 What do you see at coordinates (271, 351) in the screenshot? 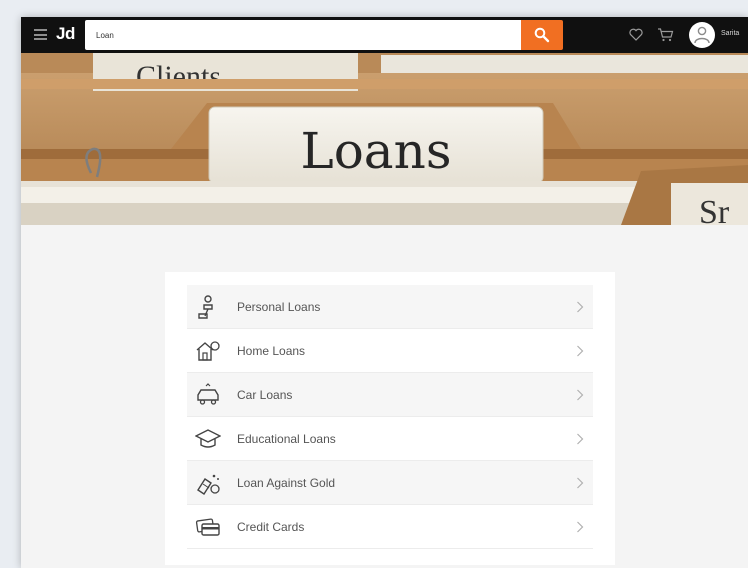
I see `list-item-label: Home Loans` at bounding box center [271, 351].